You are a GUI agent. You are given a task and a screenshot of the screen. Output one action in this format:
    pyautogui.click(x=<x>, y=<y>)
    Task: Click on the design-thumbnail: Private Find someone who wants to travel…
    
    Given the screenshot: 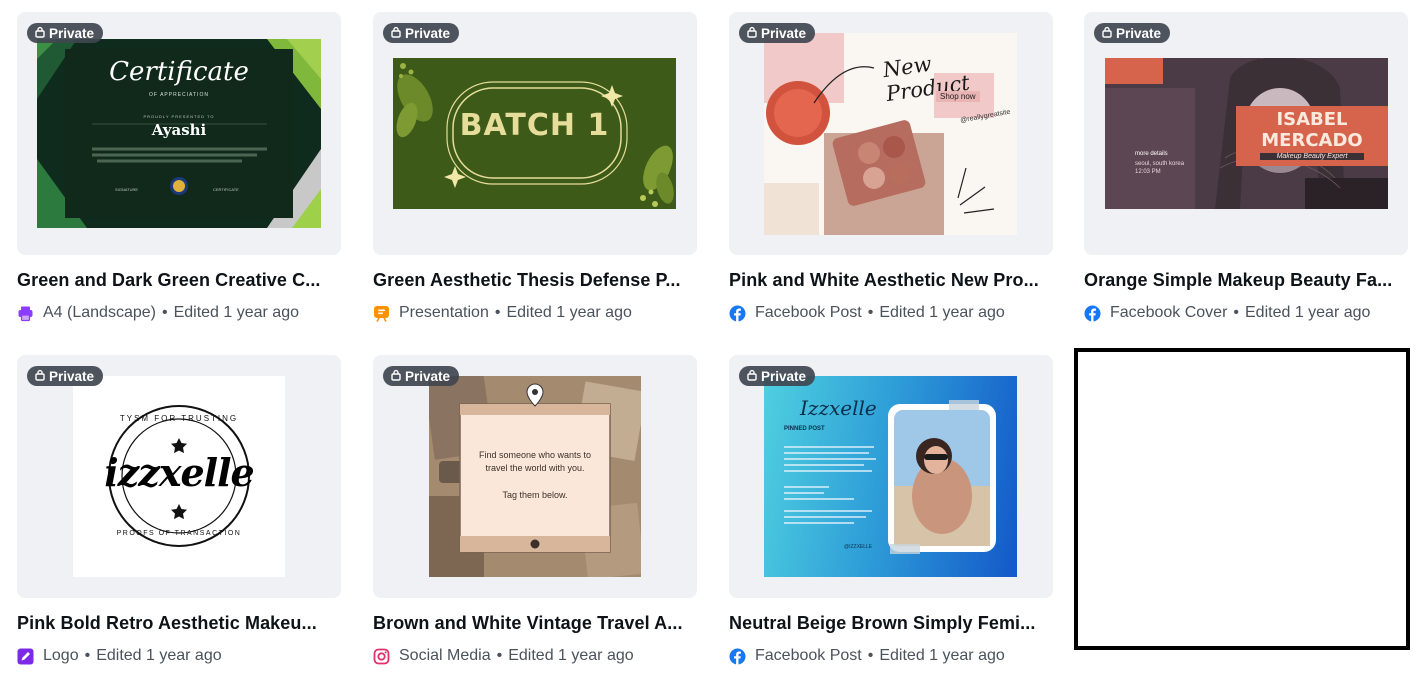 What is the action you would take?
    pyautogui.click(x=535, y=476)
    